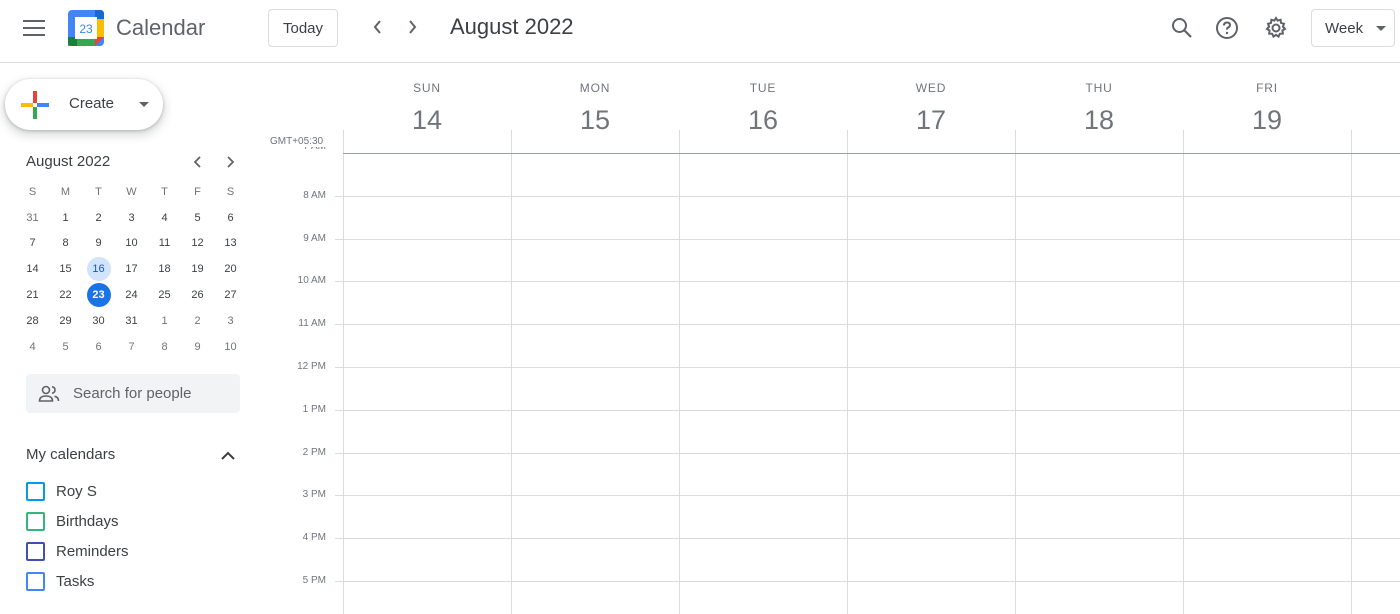 This screenshot has height=614, width=1400. Describe the element at coordinates (68, 161) in the screenshot. I see `mini-calendar-title: August 2022` at that location.